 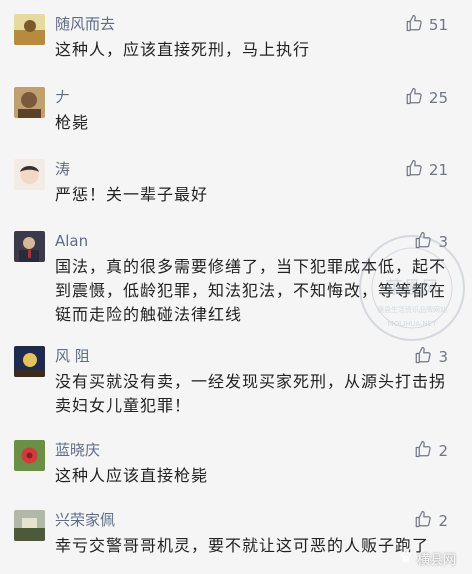 I want to click on author-name: 蓝晓庆, so click(x=77, y=450).